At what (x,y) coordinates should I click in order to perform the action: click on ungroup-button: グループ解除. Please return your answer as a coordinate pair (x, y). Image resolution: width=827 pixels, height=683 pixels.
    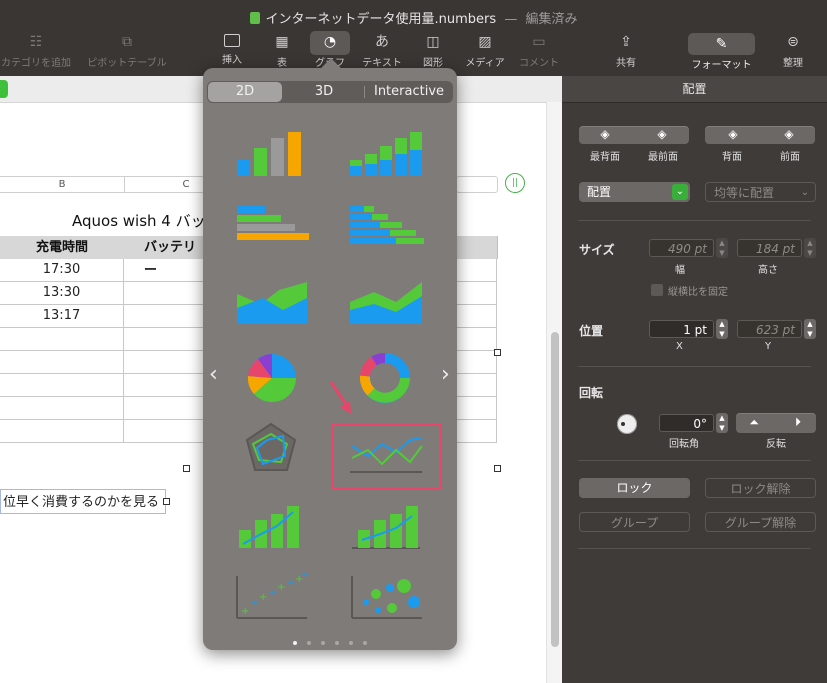
    Looking at the image, I should click on (760, 522).